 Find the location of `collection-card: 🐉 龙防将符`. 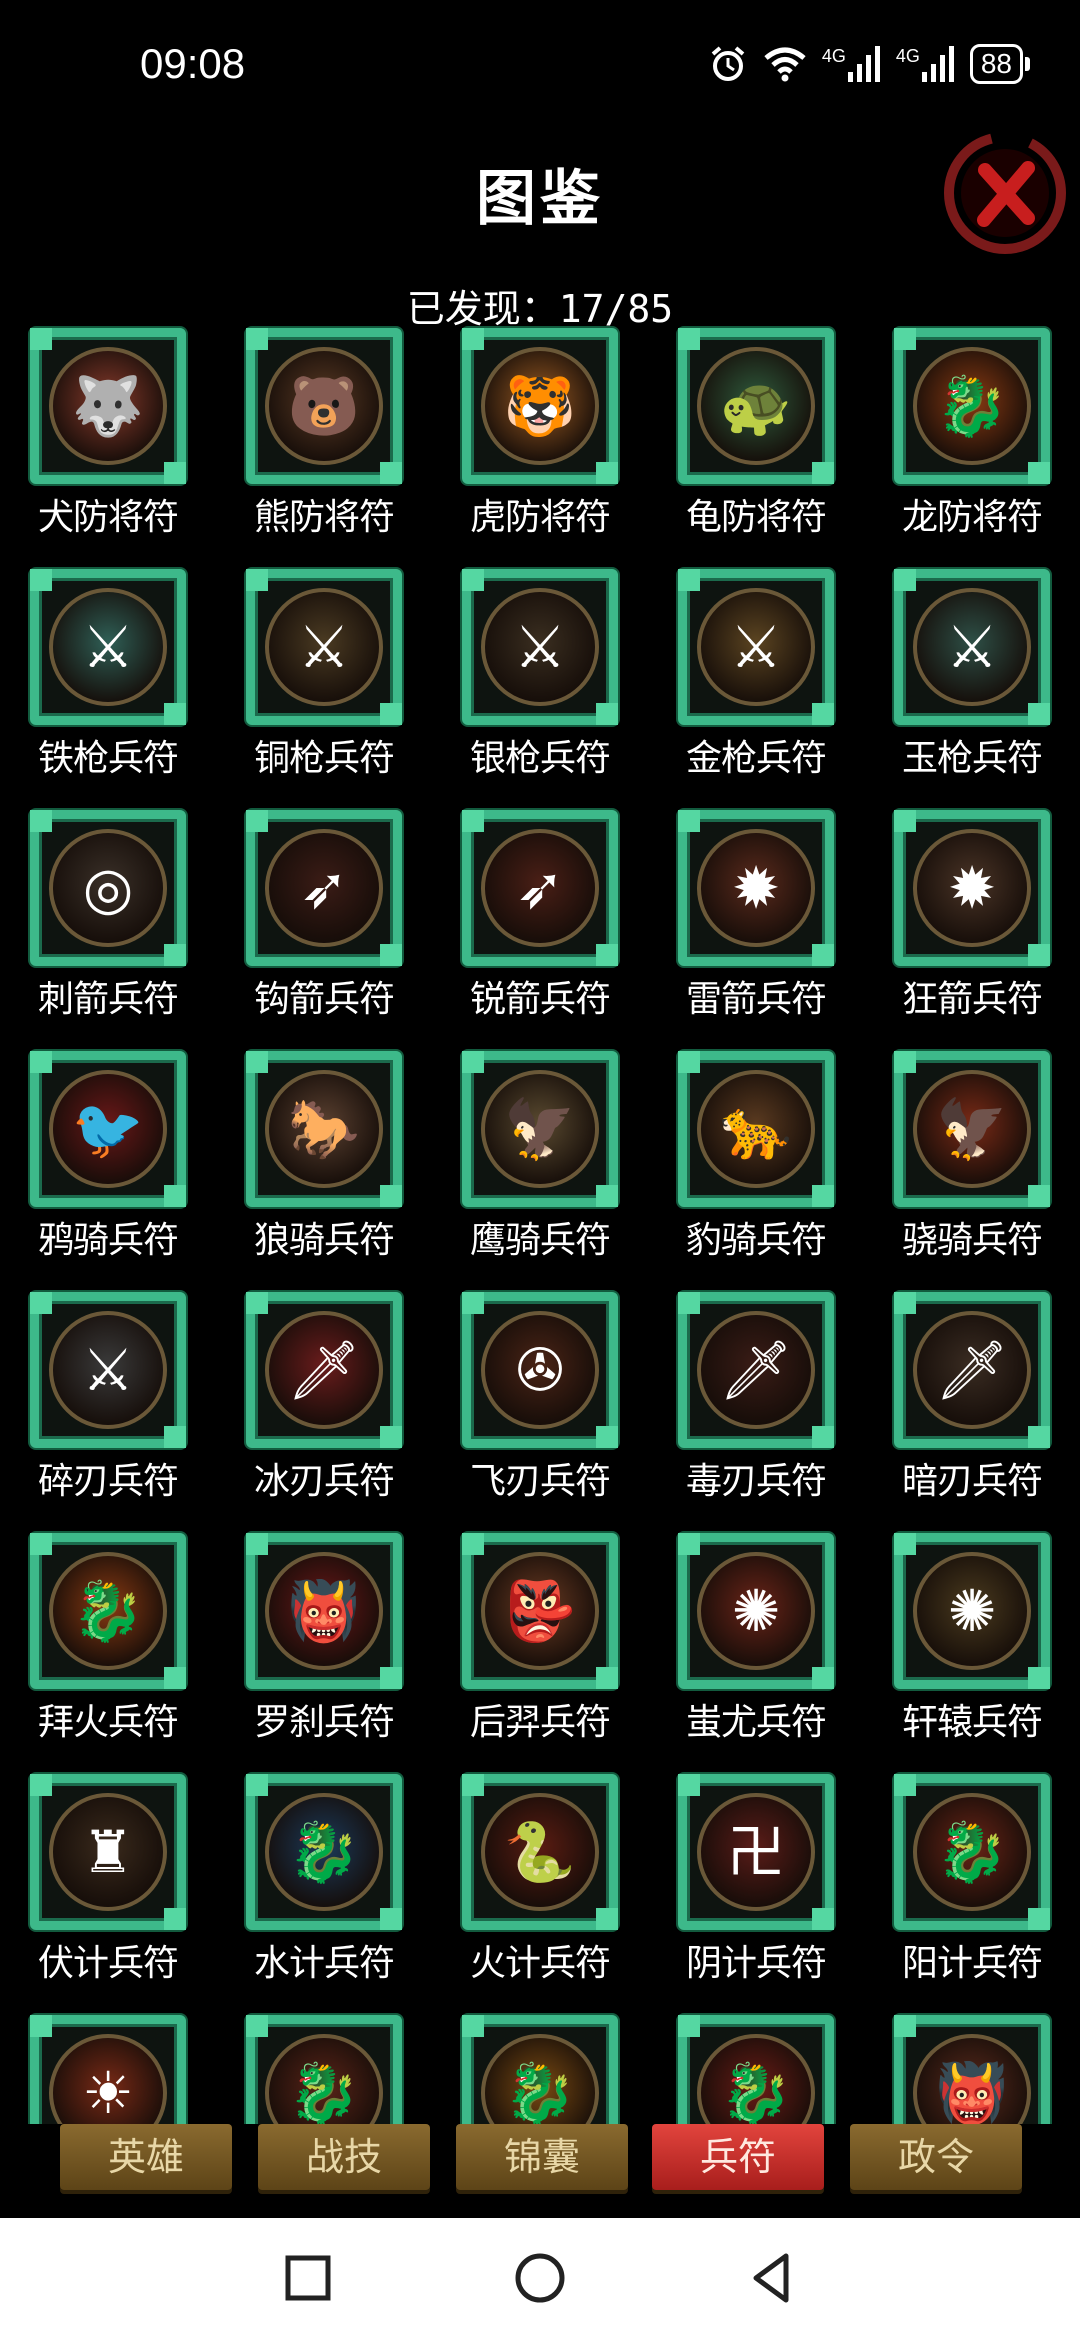

collection-card: 🐉 龙防将符 is located at coordinates (962, 431).